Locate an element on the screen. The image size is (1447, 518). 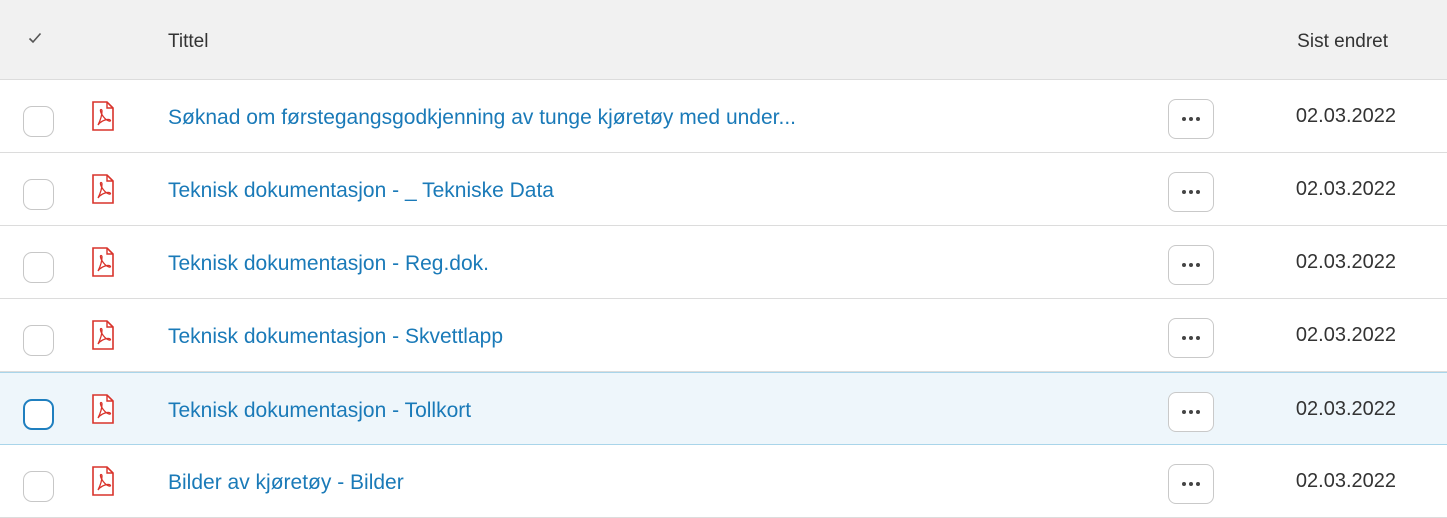
column-header-title: Tittel is located at coordinates (188, 42).